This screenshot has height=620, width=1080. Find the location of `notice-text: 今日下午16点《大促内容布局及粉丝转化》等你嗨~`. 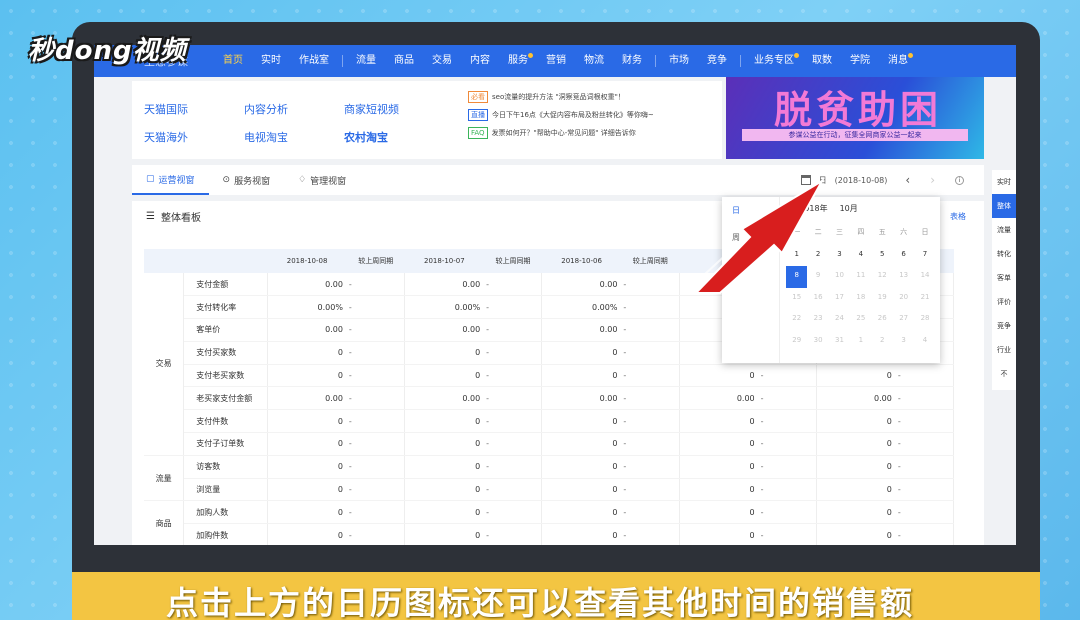

notice-text: 今日下午16点《大促内容布局及粉丝转化》等你嗨~ is located at coordinates (573, 115).